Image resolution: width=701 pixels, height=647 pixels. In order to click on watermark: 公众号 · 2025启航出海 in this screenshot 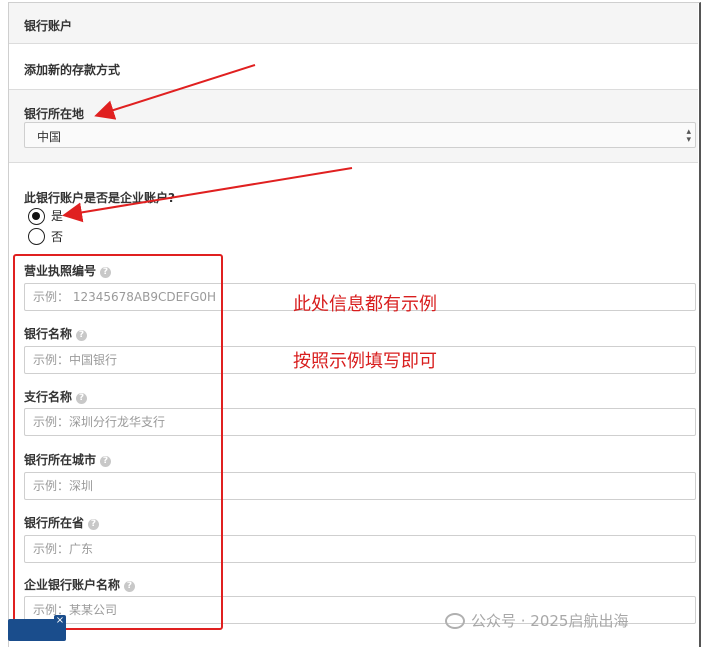, I will do `click(536, 620)`.